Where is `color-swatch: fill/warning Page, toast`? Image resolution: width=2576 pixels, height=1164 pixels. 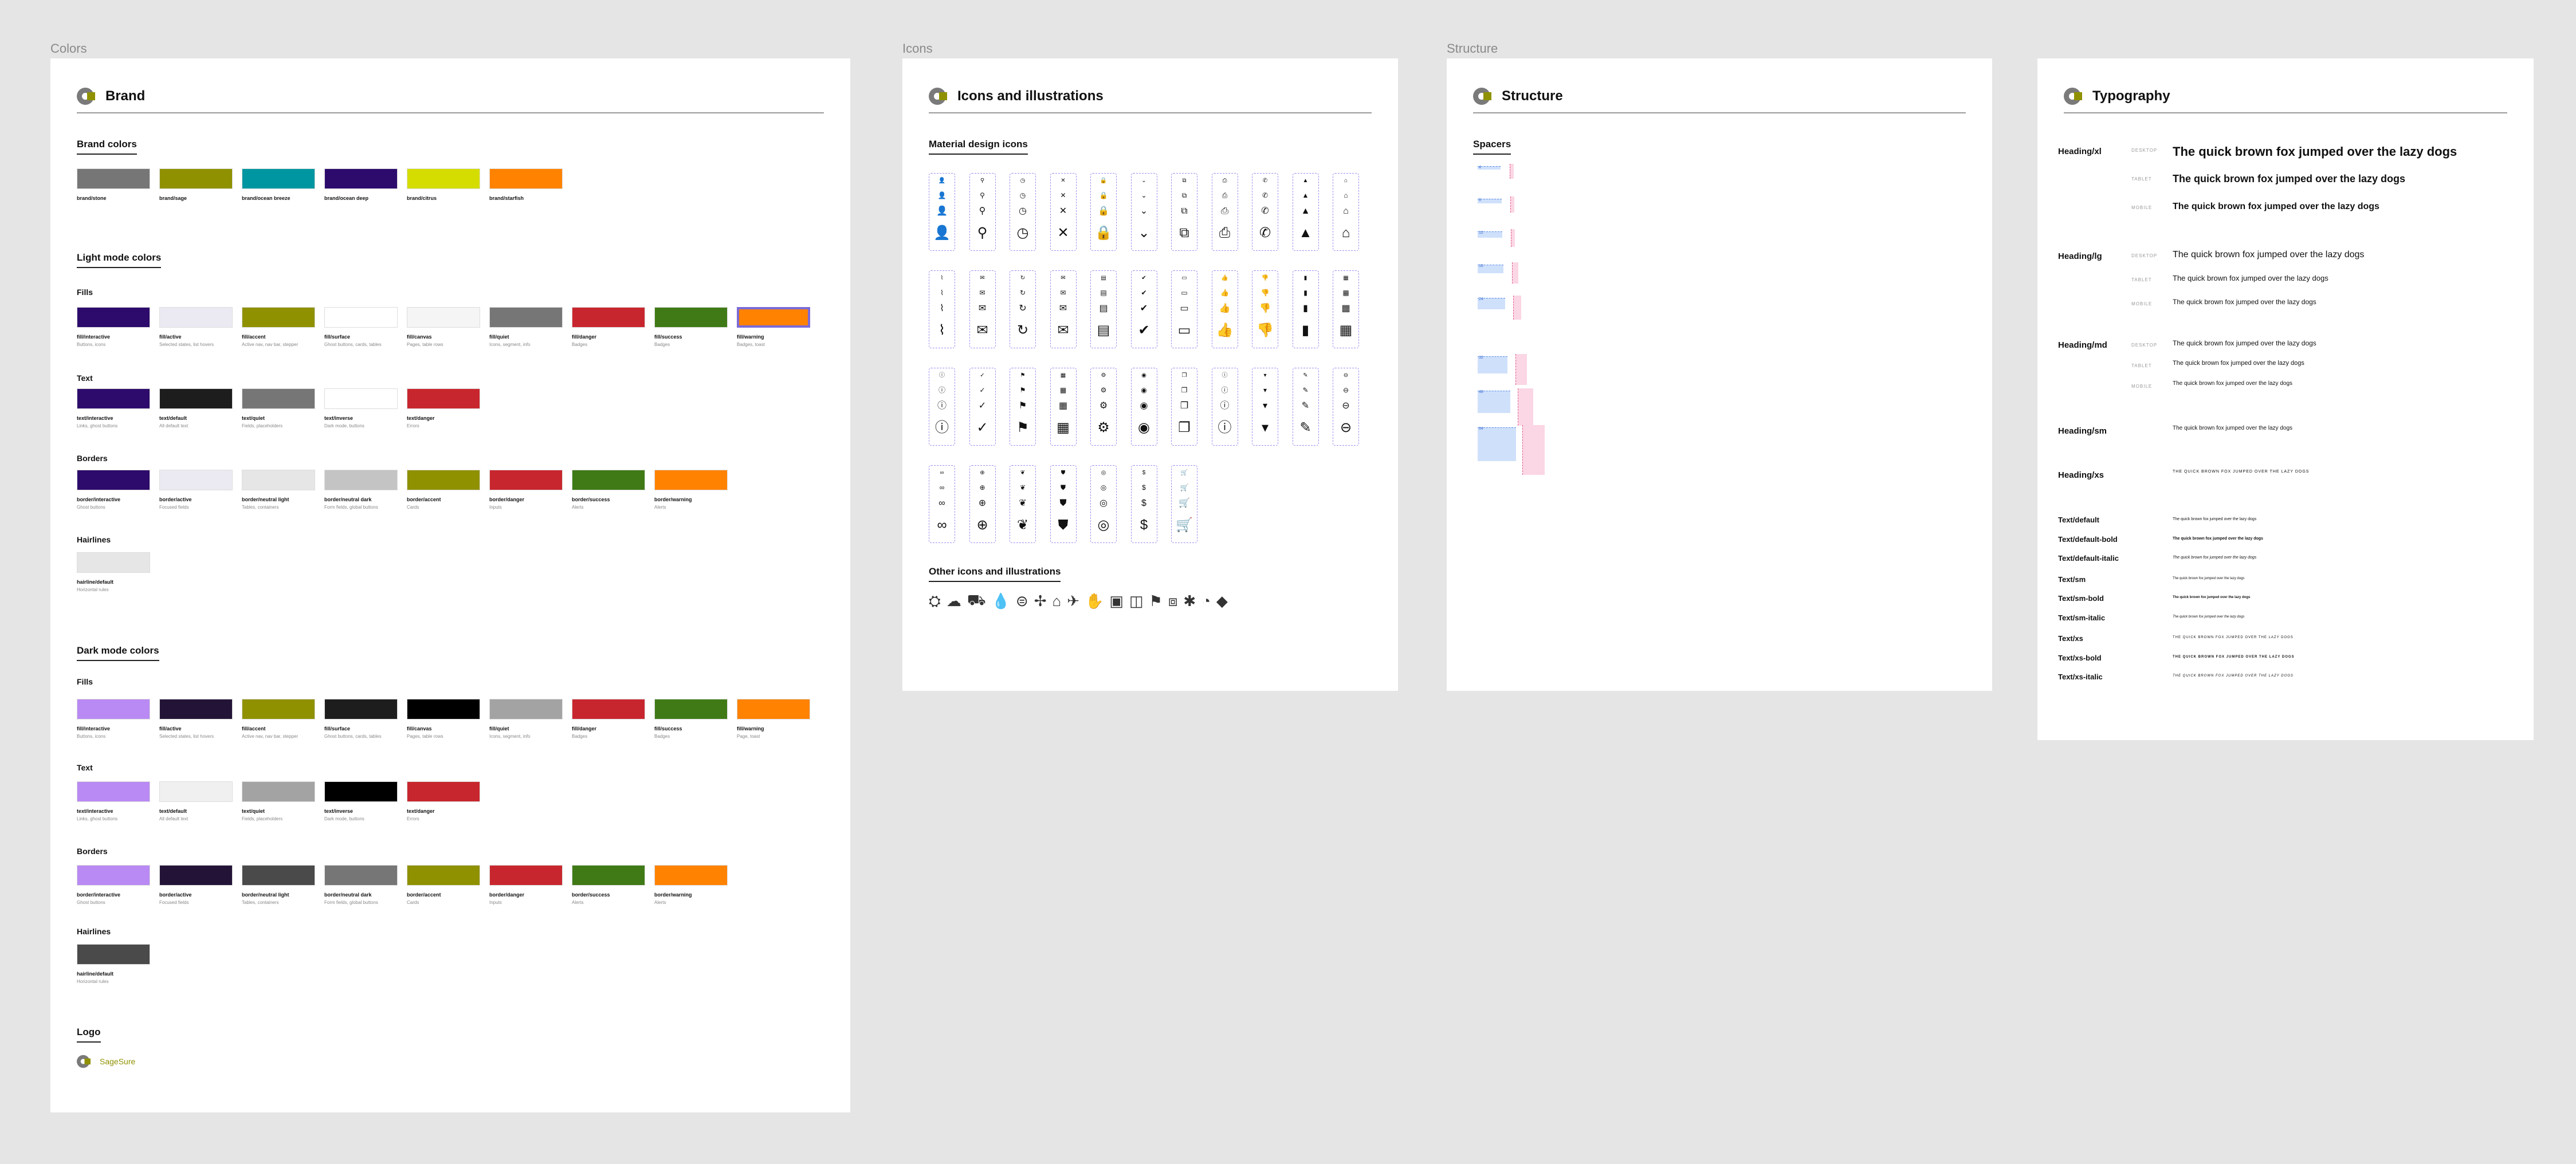
color-swatch: fill/warning Page, toast is located at coordinates (773, 719).